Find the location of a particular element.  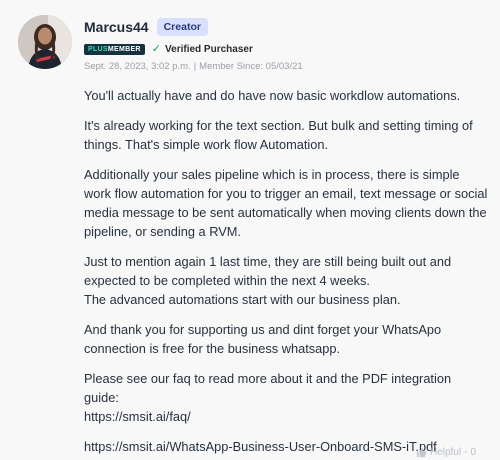

plus-badge-suffix: MEMBER is located at coordinates (124, 49).